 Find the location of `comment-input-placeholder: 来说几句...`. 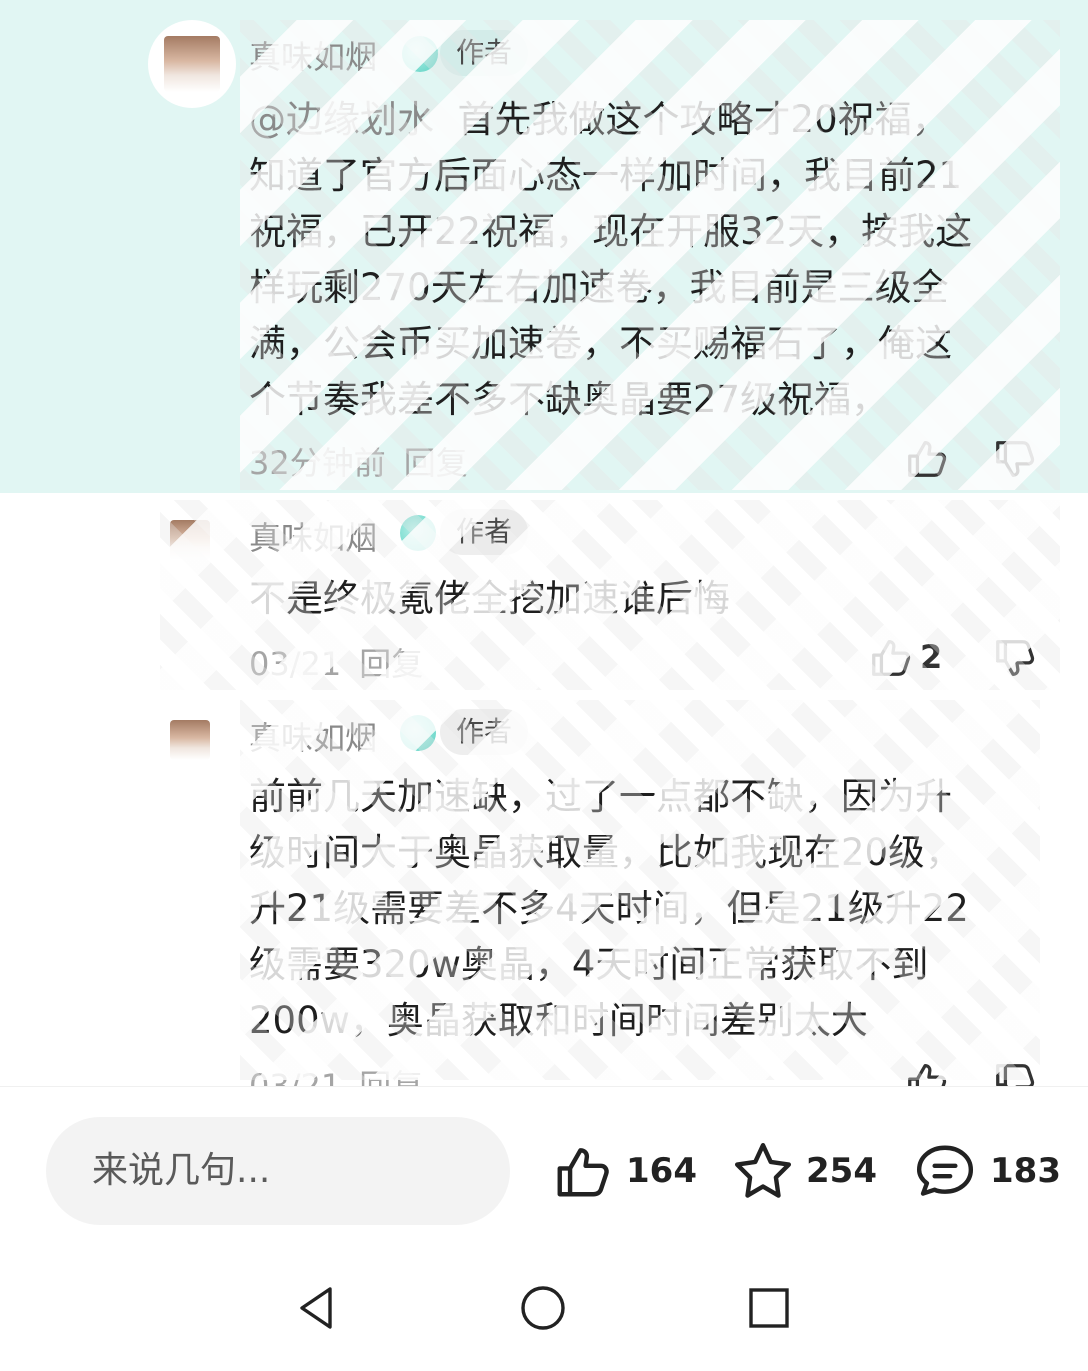

comment-input-placeholder: 来说几句... is located at coordinates (181, 1170).